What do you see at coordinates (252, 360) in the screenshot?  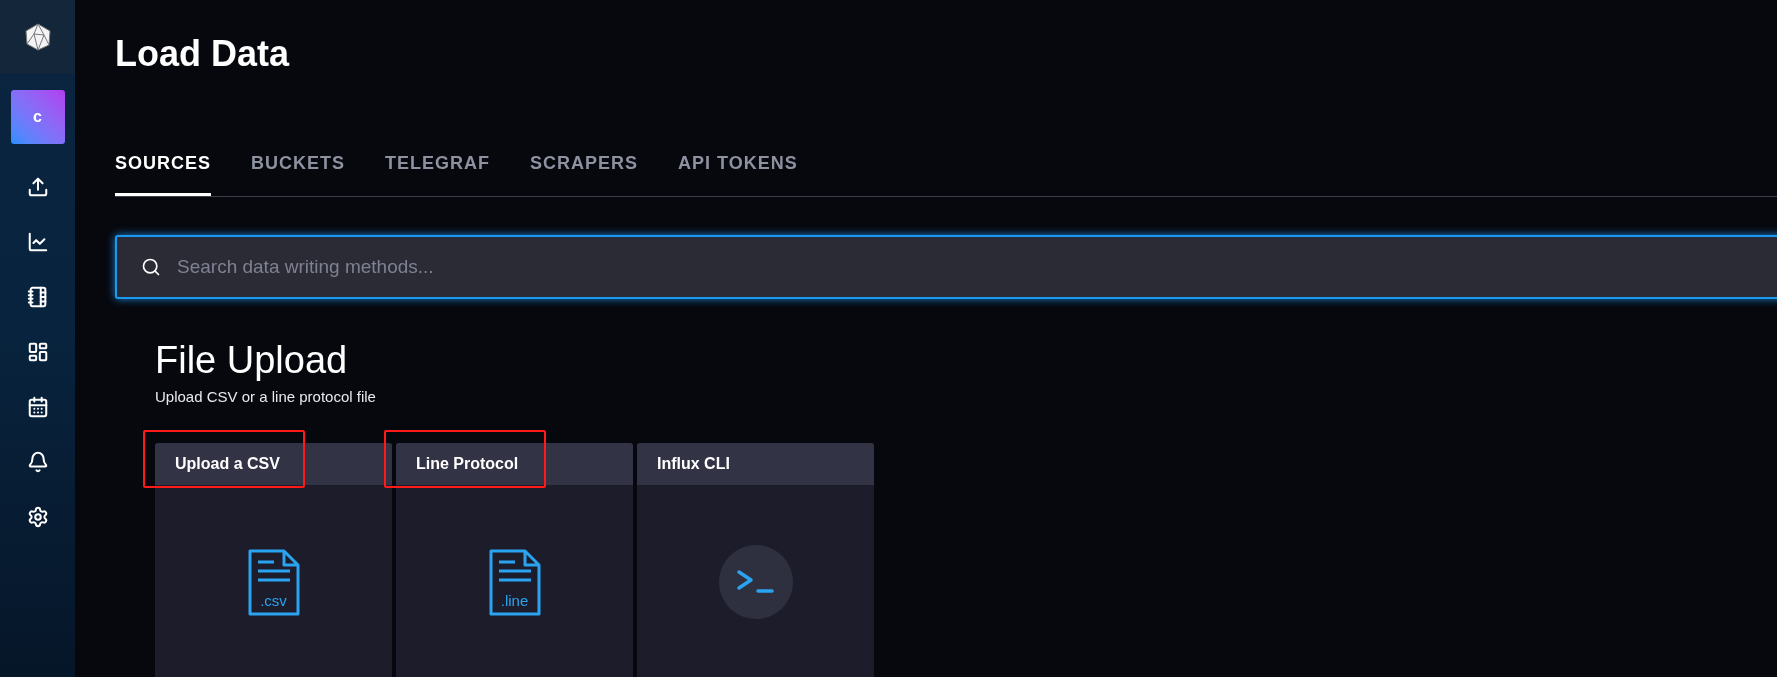 I see `section-title: File Upload` at bounding box center [252, 360].